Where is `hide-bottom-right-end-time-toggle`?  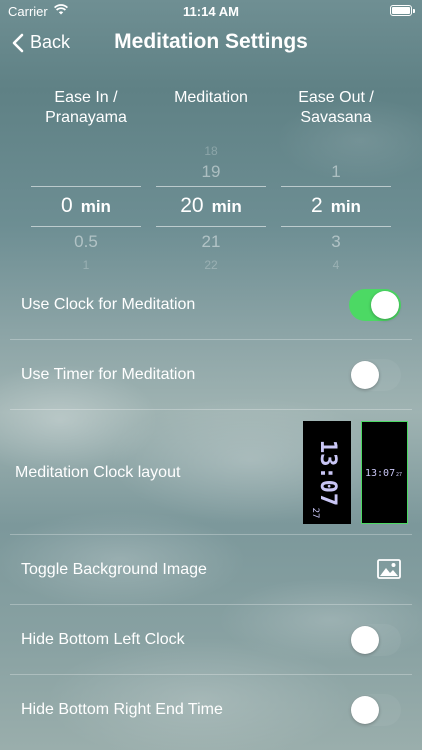 hide-bottom-right-end-time-toggle is located at coordinates (375, 710).